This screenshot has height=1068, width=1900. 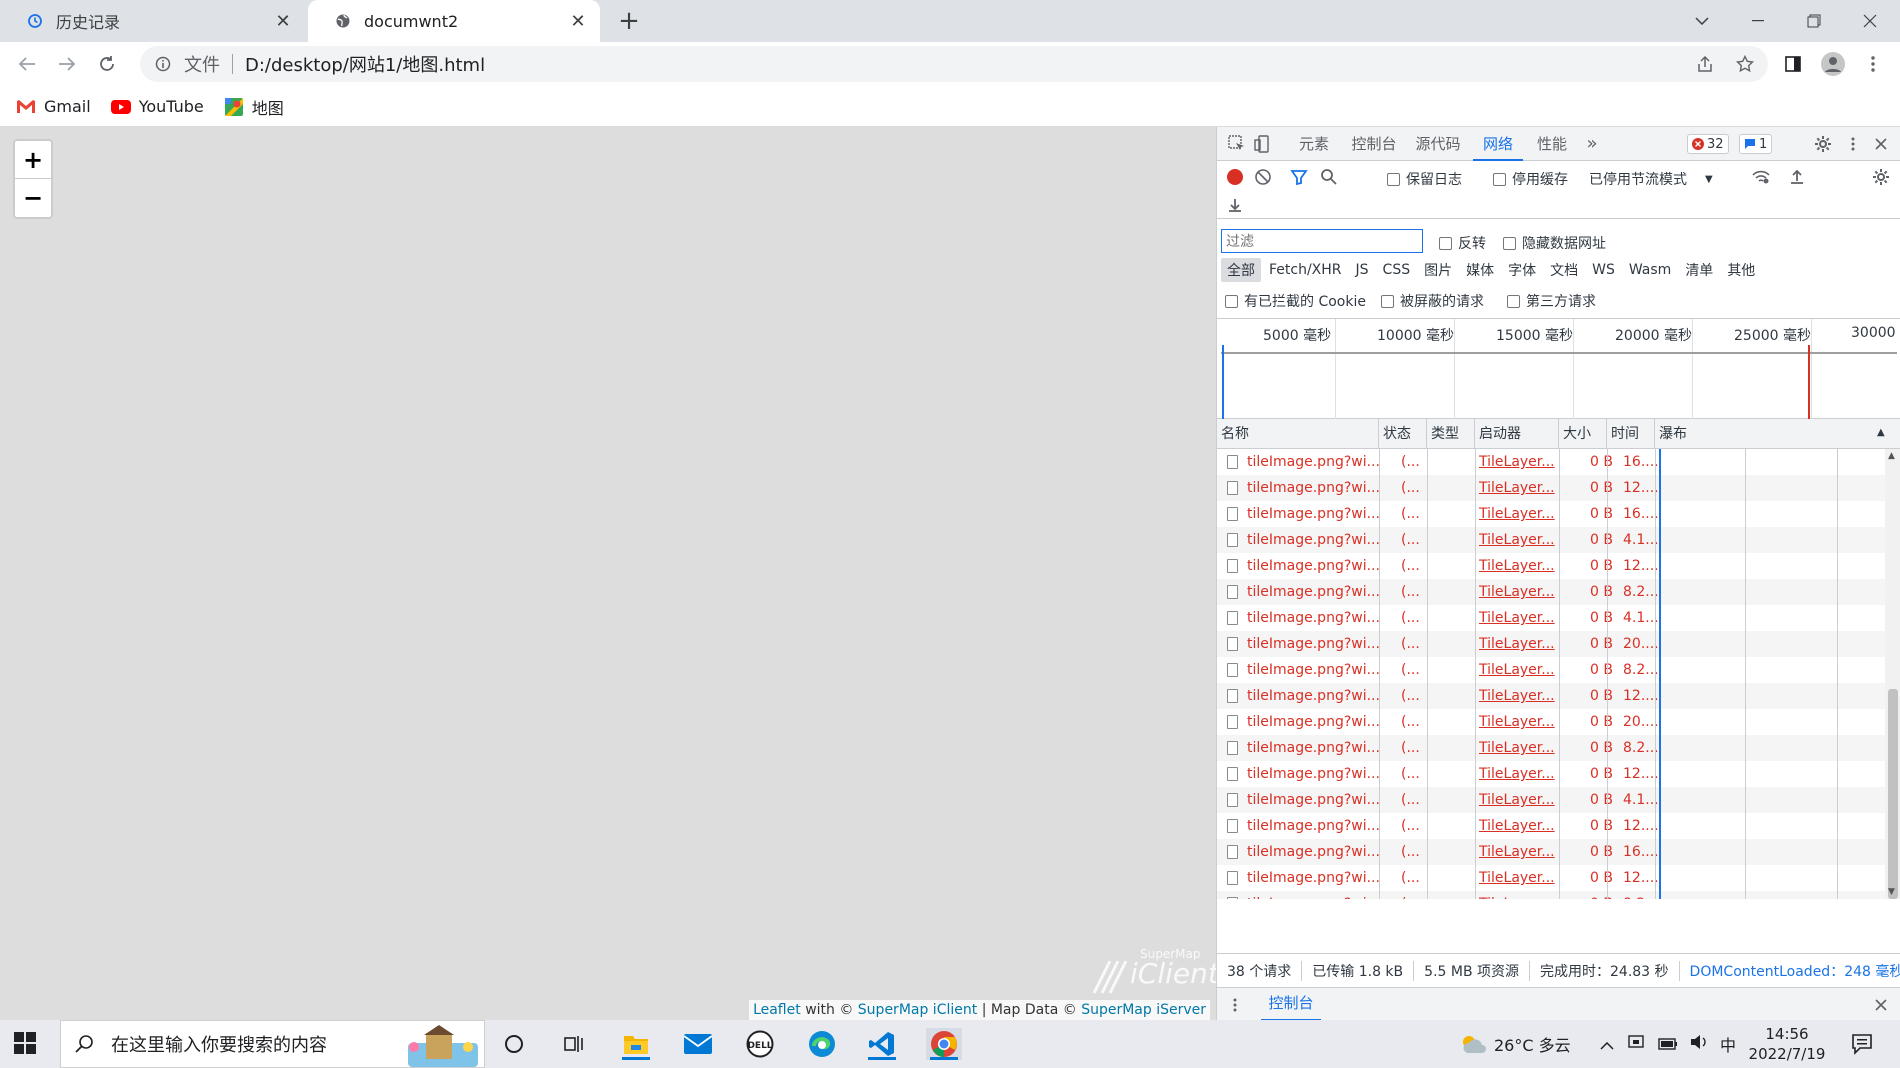 What do you see at coordinates (1235, 177) in the screenshot?
I see `record-icon` at bounding box center [1235, 177].